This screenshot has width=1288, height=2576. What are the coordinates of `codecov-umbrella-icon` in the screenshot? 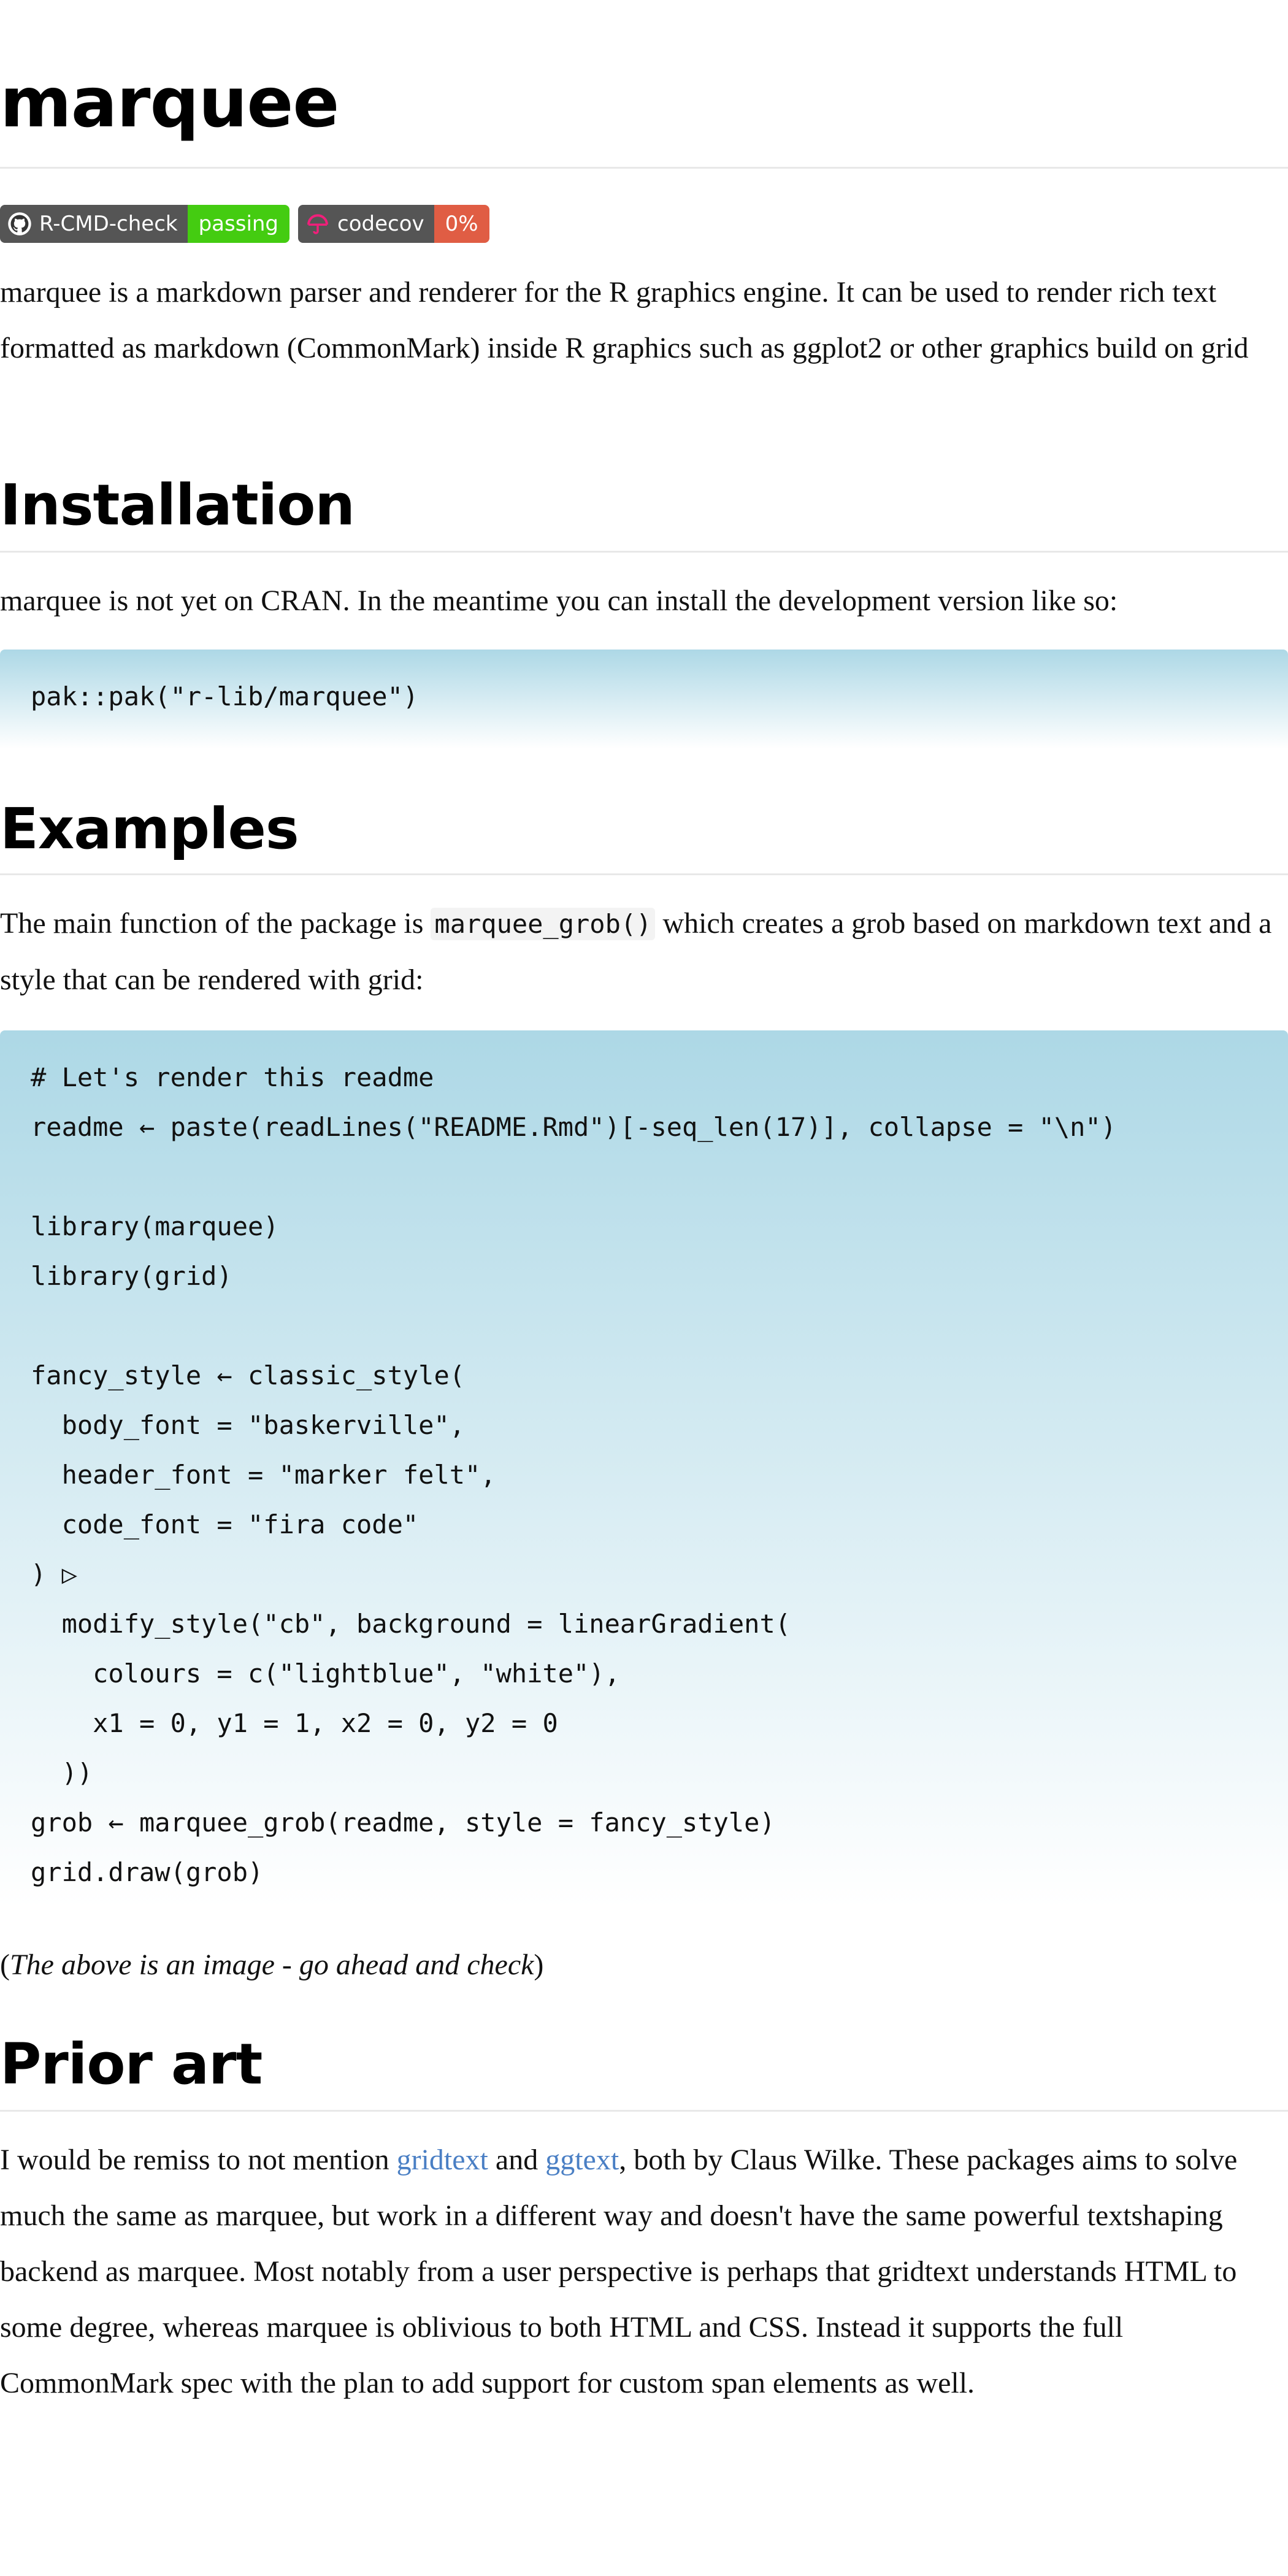 It's located at (318, 224).